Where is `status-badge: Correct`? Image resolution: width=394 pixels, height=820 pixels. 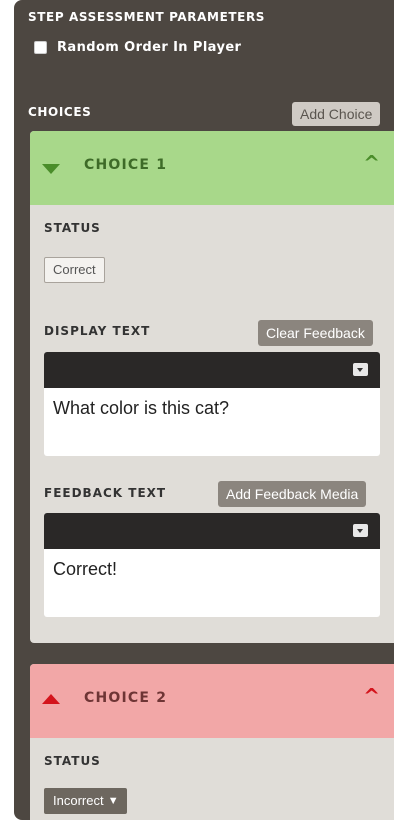 status-badge: Correct is located at coordinates (74, 270).